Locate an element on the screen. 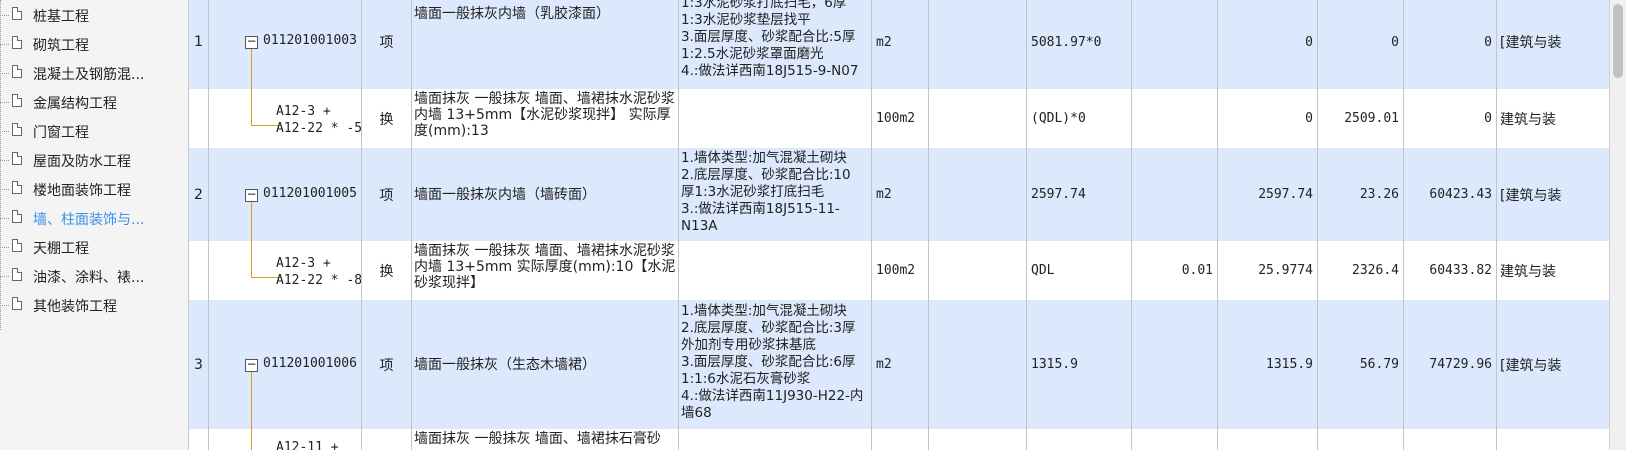 This screenshot has width=1626, height=450. code-cell: −011201001005 is located at coordinates (285, 194).